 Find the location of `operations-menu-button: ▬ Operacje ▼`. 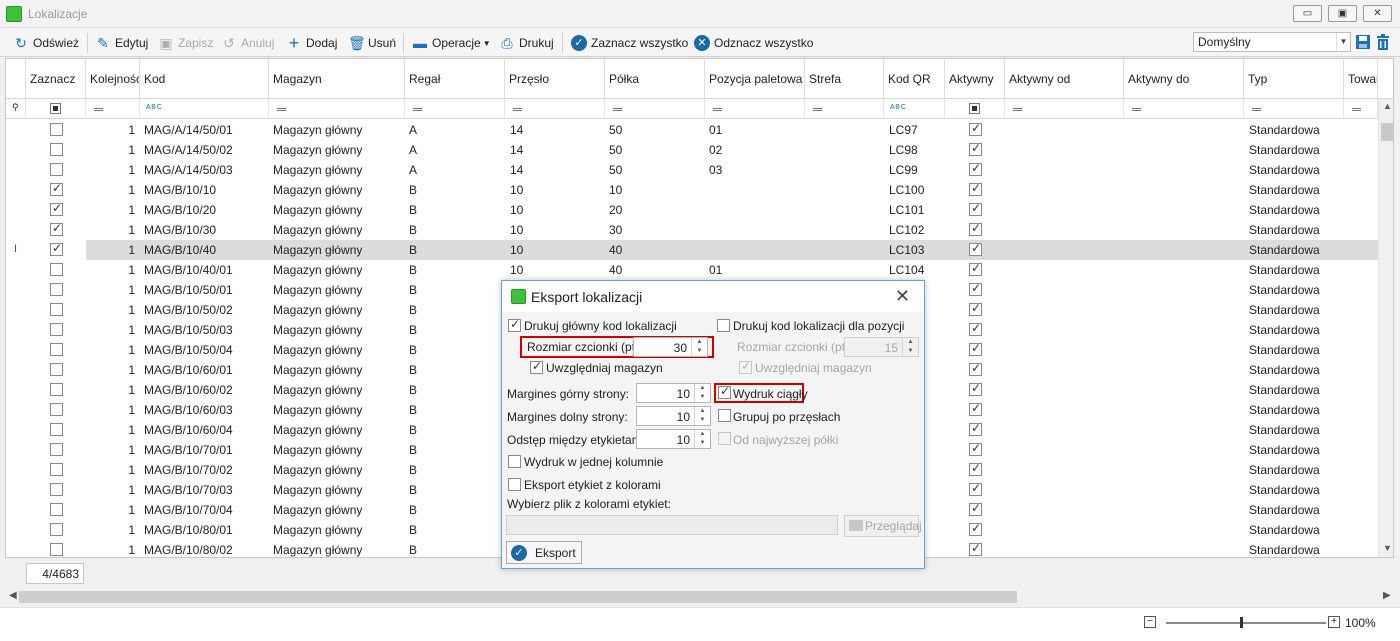

operations-menu-button: ▬ Operacje ▼ is located at coordinates (451, 43).